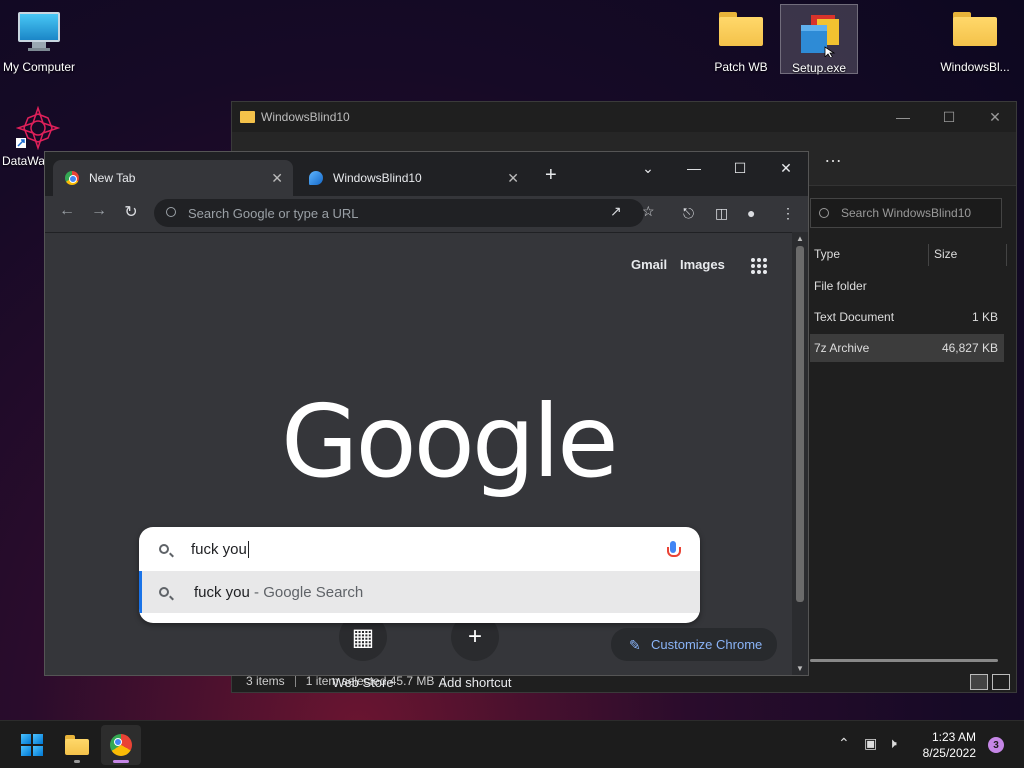 The width and height of the screenshot is (1024, 768). Describe the element at coordinates (419, 549) in the screenshot. I see `search-query-input: fuck you` at that location.